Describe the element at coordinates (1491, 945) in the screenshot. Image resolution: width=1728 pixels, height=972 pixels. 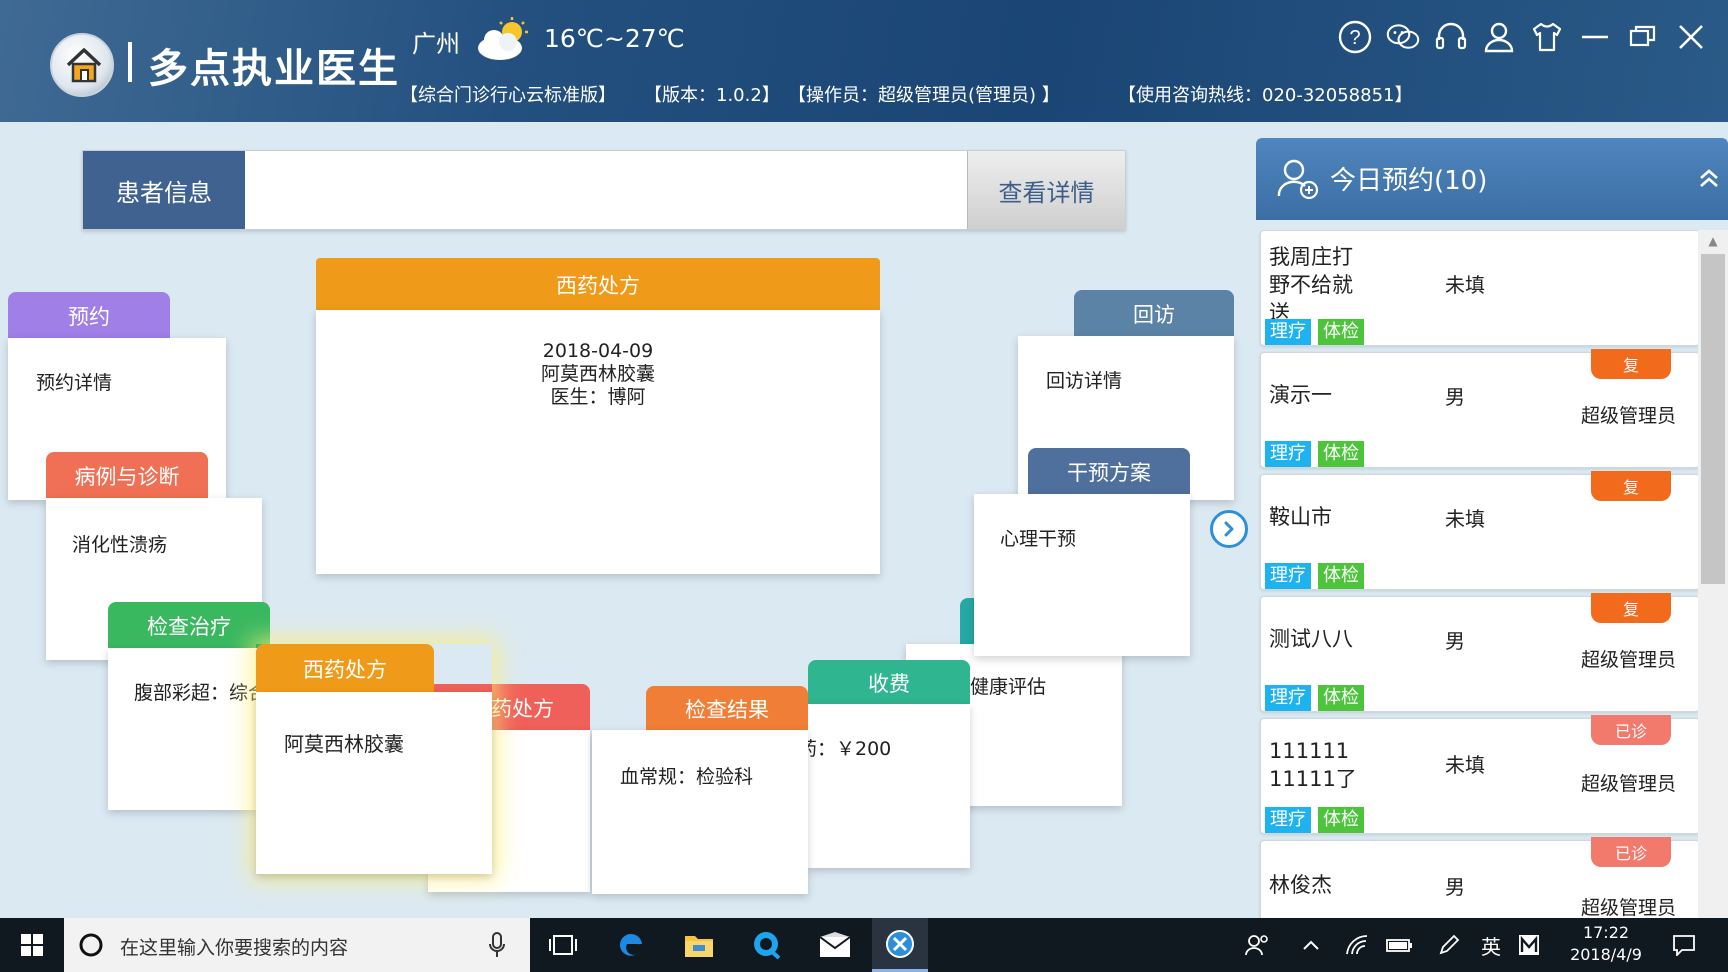
I see `input-language: 英` at that location.